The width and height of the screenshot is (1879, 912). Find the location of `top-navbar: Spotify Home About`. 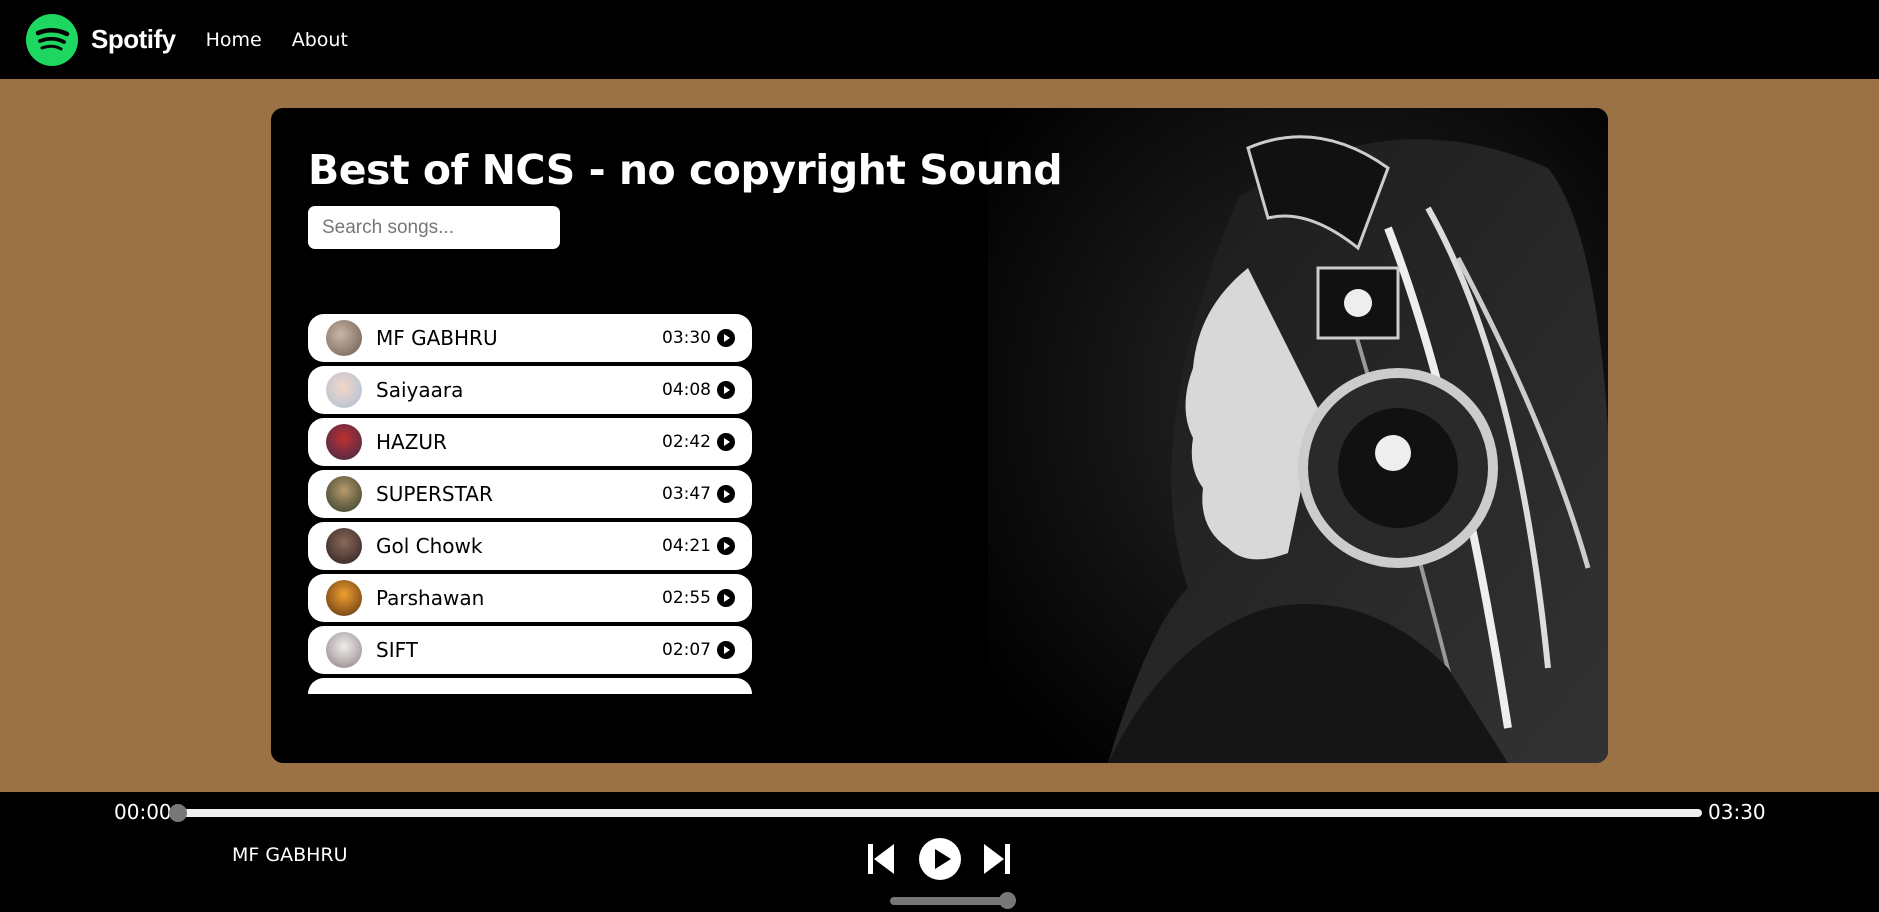

top-navbar: Spotify Home About is located at coordinates (939, 39).